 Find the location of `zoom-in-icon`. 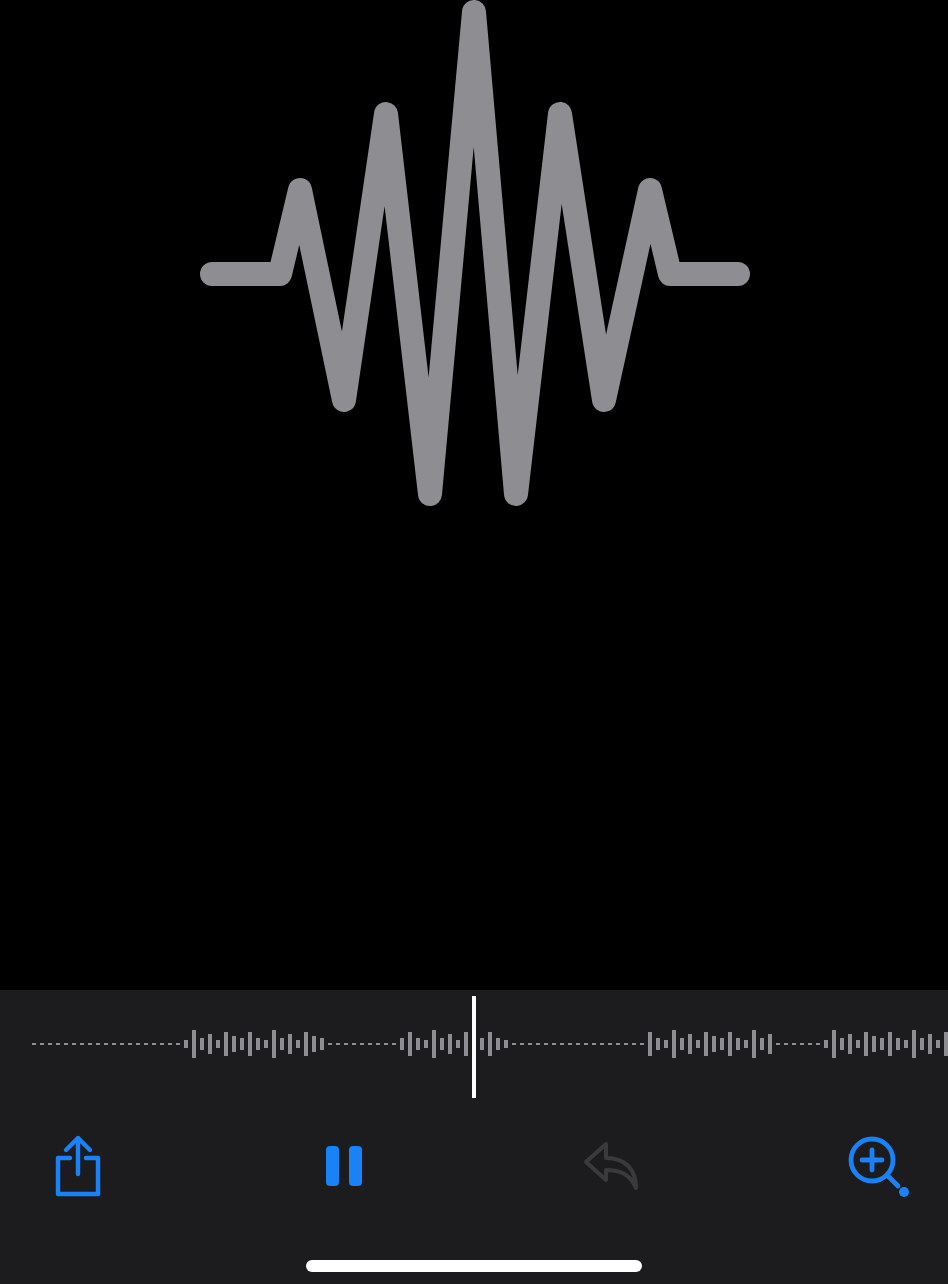

zoom-in-icon is located at coordinates (877, 1166).